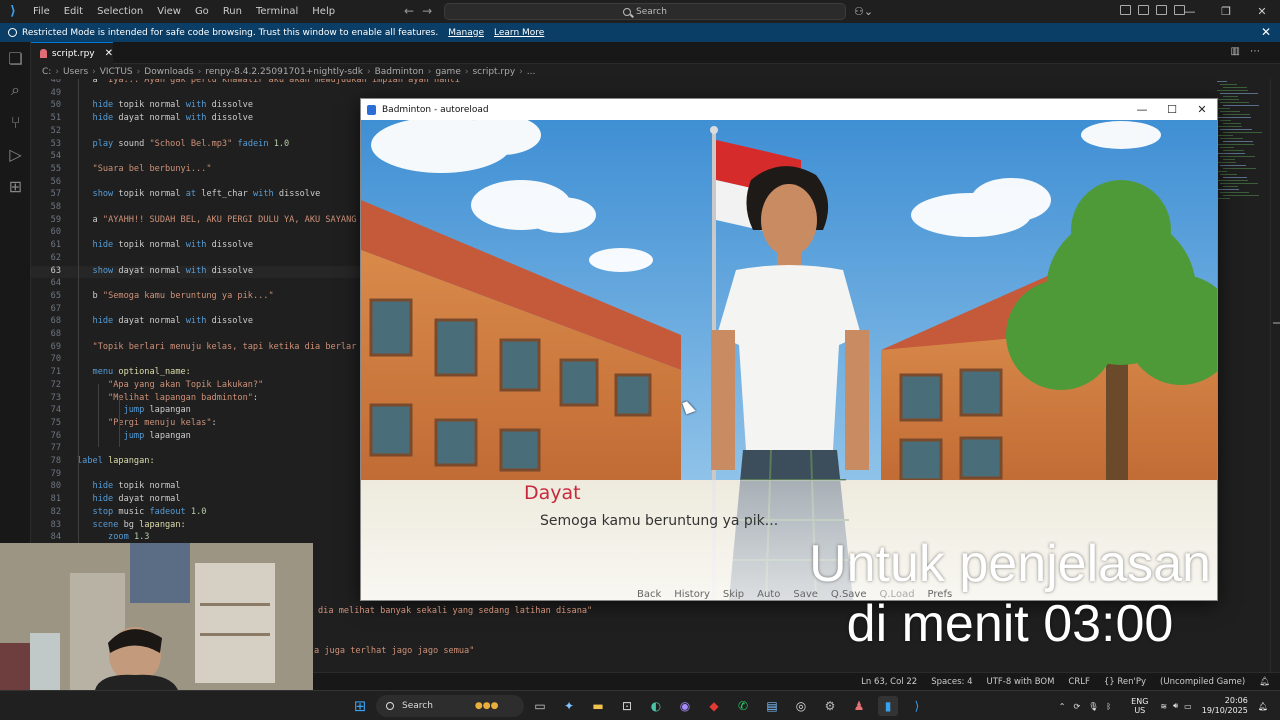 This screenshot has height=720, width=1280. I want to click on status-cursor-position: Ln 63, Col 22, so click(889, 682).